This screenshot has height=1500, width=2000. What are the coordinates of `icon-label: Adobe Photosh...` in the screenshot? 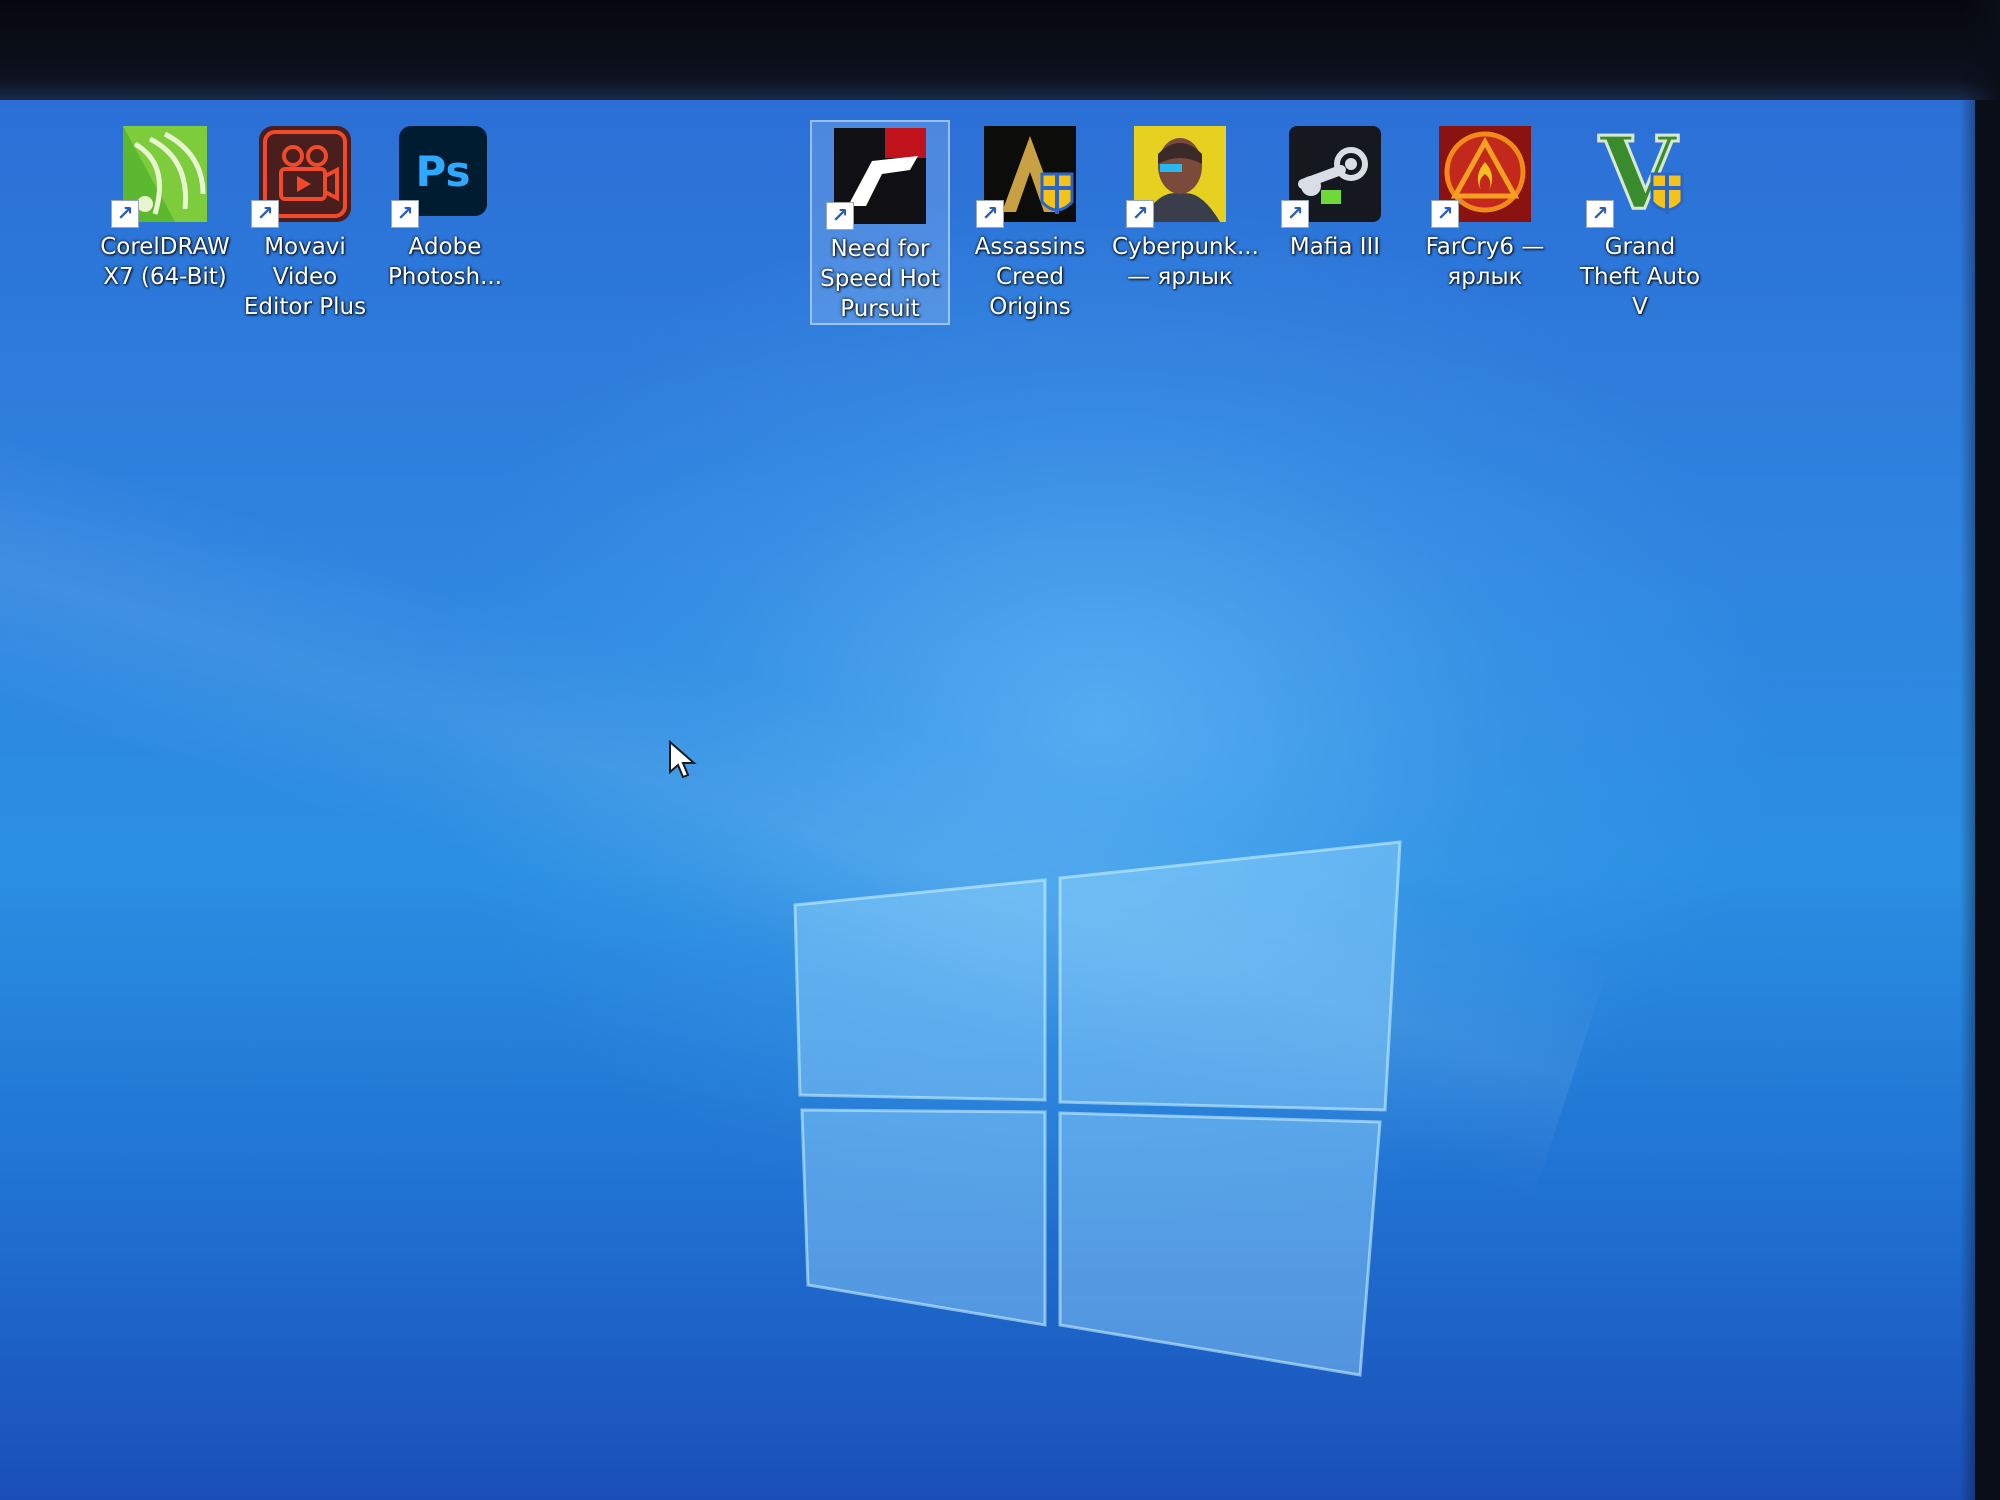 It's located at (445, 262).